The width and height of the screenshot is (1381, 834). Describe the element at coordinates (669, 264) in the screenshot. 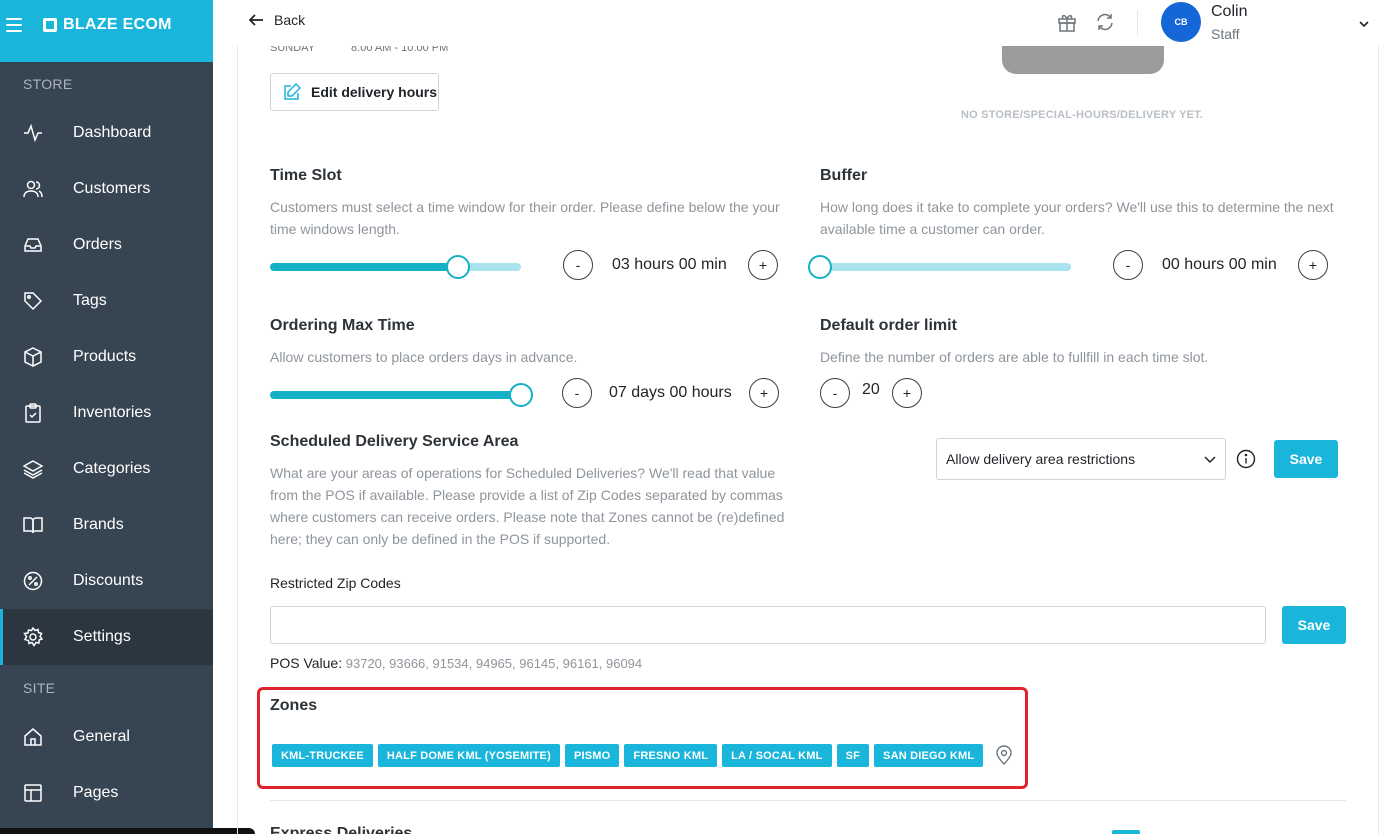

I see `time-slot-value: 03 hours 00 min` at that location.